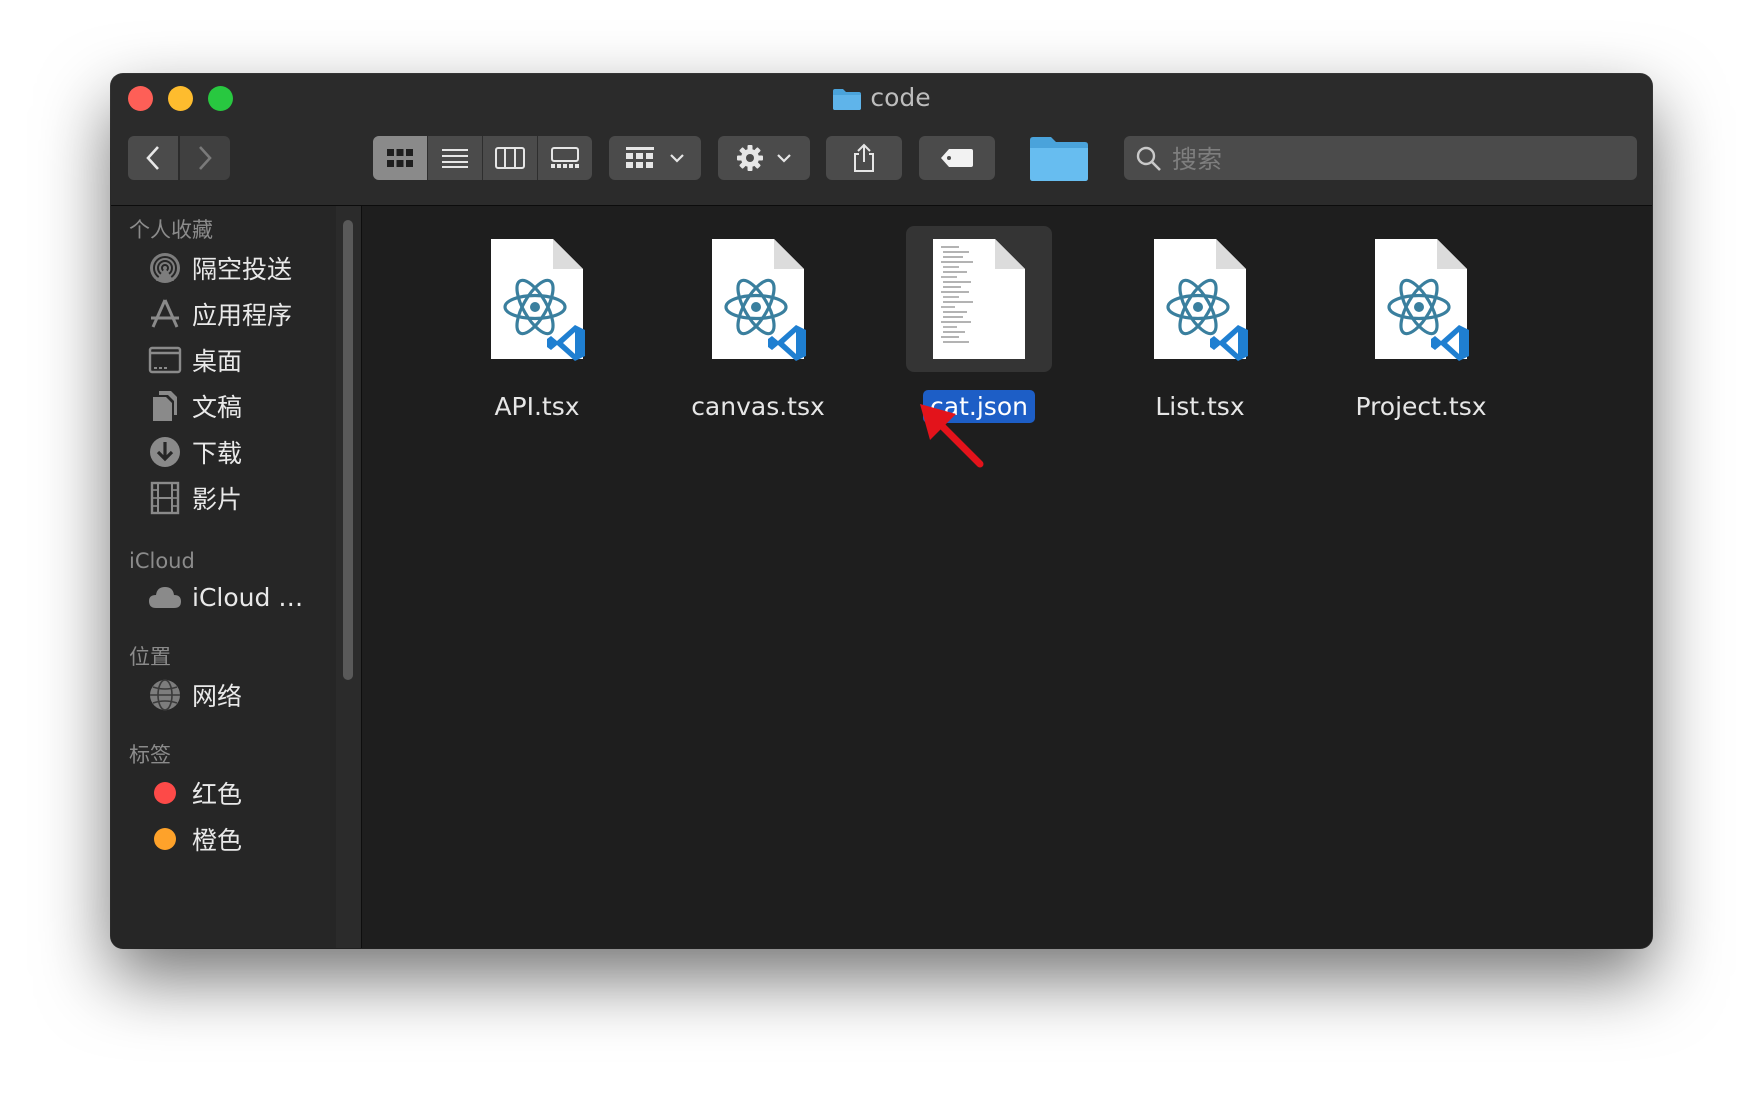 This screenshot has height=1096, width=1764. I want to click on column-view-icon, so click(510, 158).